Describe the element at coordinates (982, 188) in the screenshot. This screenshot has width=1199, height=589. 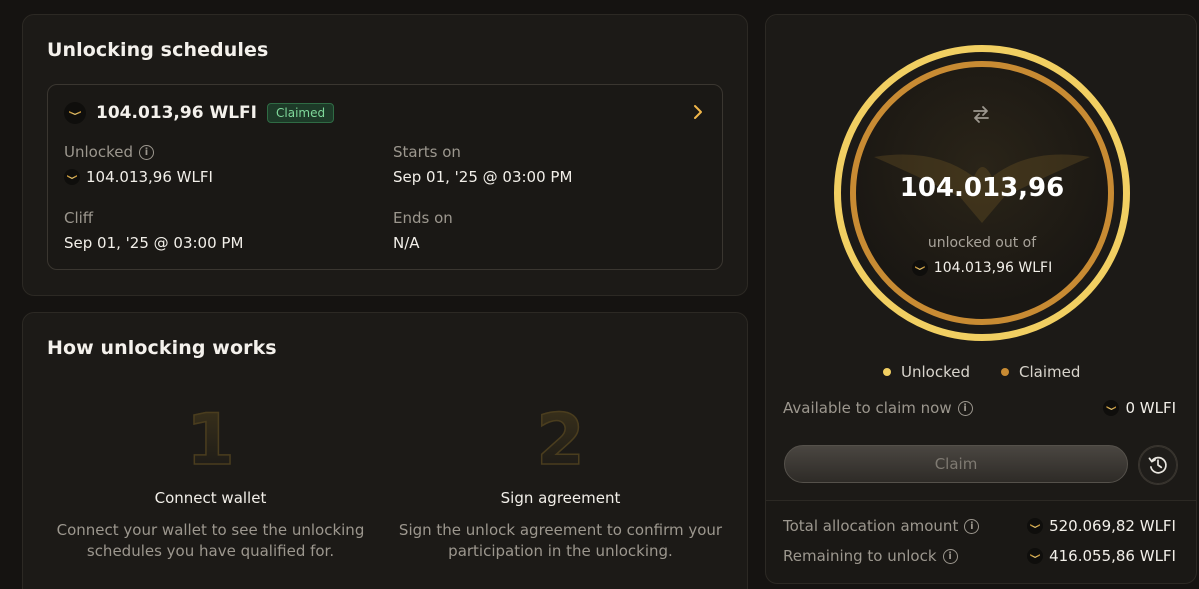
I see `unlocked-amount: 104.013,96` at that location.